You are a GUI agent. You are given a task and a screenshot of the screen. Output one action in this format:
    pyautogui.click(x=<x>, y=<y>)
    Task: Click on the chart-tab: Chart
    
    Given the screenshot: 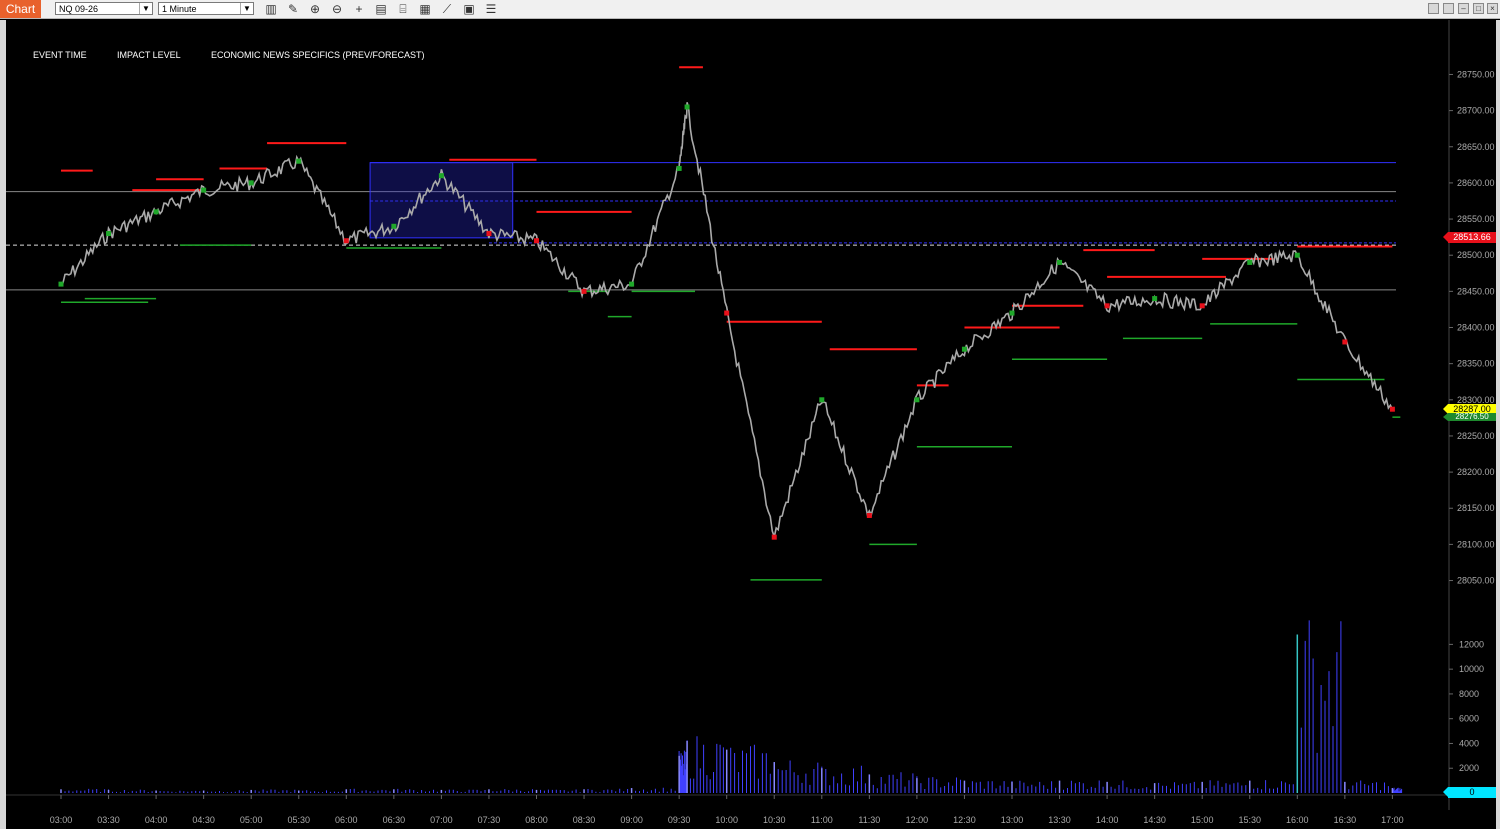 What is the action you would take?
    pyautogui.click(x=20, y=9)
    